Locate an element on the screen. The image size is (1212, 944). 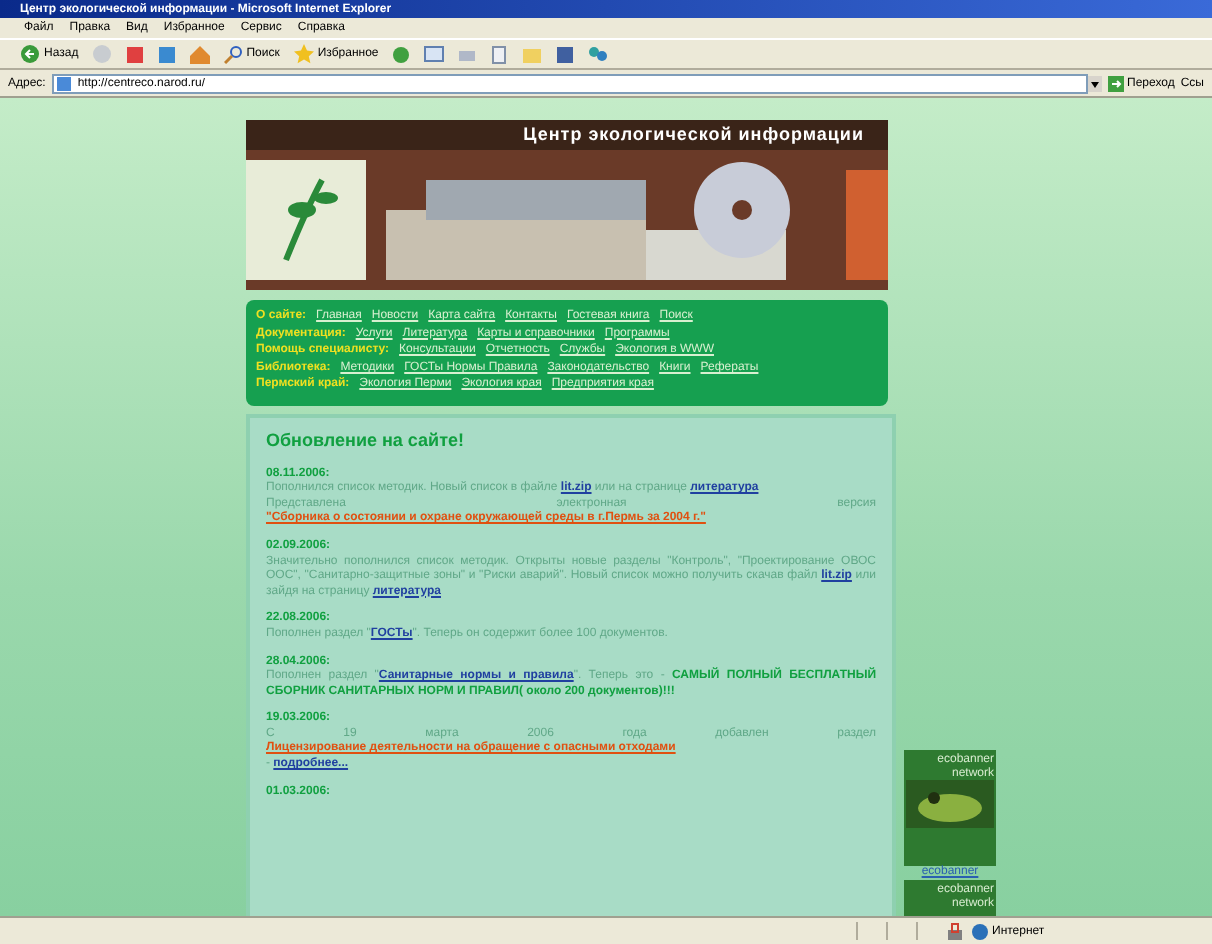
document-icon is located at coordinates (499, 54).